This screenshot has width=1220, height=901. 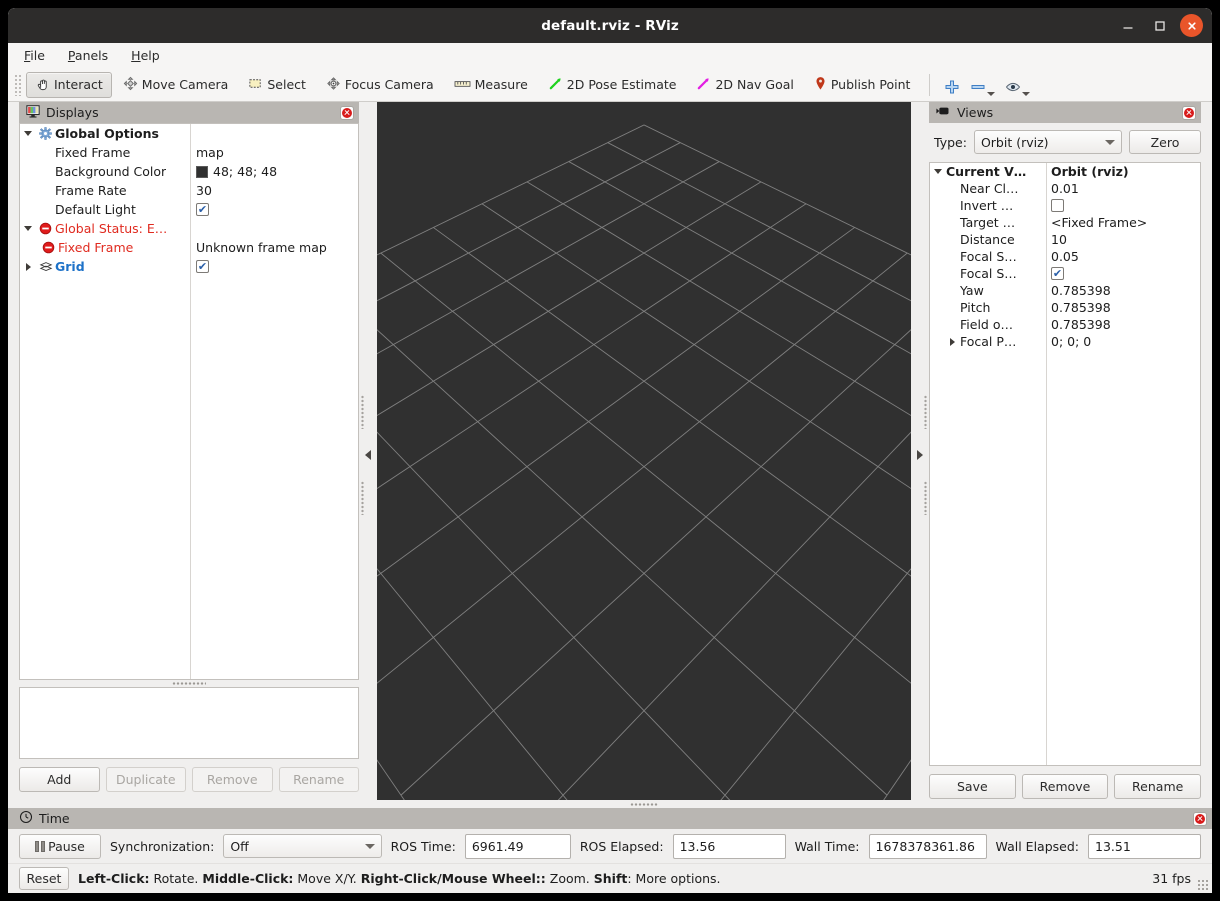 What do you see at coordinates (862, 85) in the screenshot?
I see `tool-publish-point: Publish Point` at bounding box center [862, 85].